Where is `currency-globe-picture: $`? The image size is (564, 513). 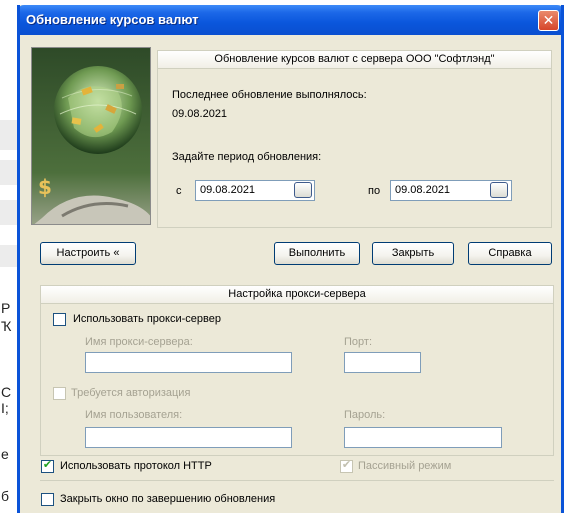
currency-globe-picture: $ is located at coordinates (91, 136).